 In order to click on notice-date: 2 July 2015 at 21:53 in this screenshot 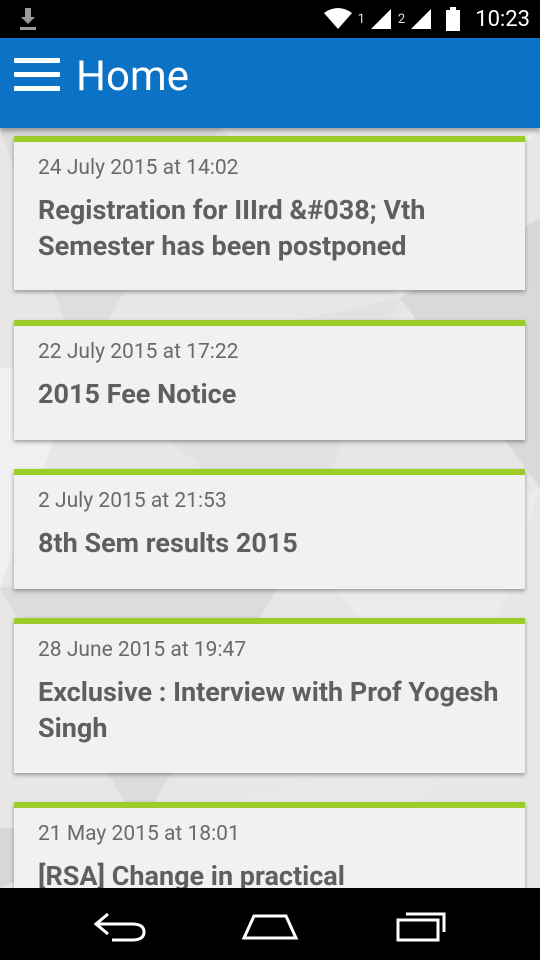, I will do `click(132, 501)`.